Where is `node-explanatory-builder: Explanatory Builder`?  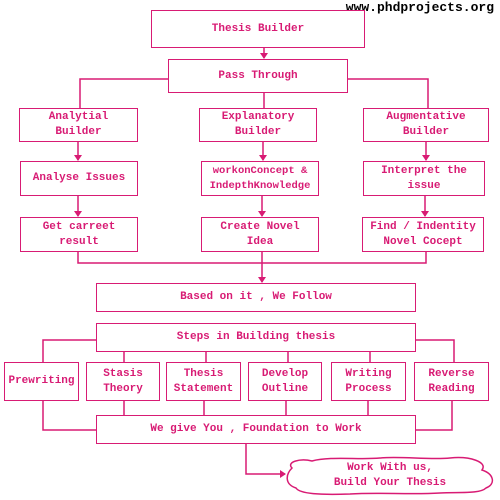
node-explanatory-builder: Explanatory Builder is located at coordinates (258, 125).